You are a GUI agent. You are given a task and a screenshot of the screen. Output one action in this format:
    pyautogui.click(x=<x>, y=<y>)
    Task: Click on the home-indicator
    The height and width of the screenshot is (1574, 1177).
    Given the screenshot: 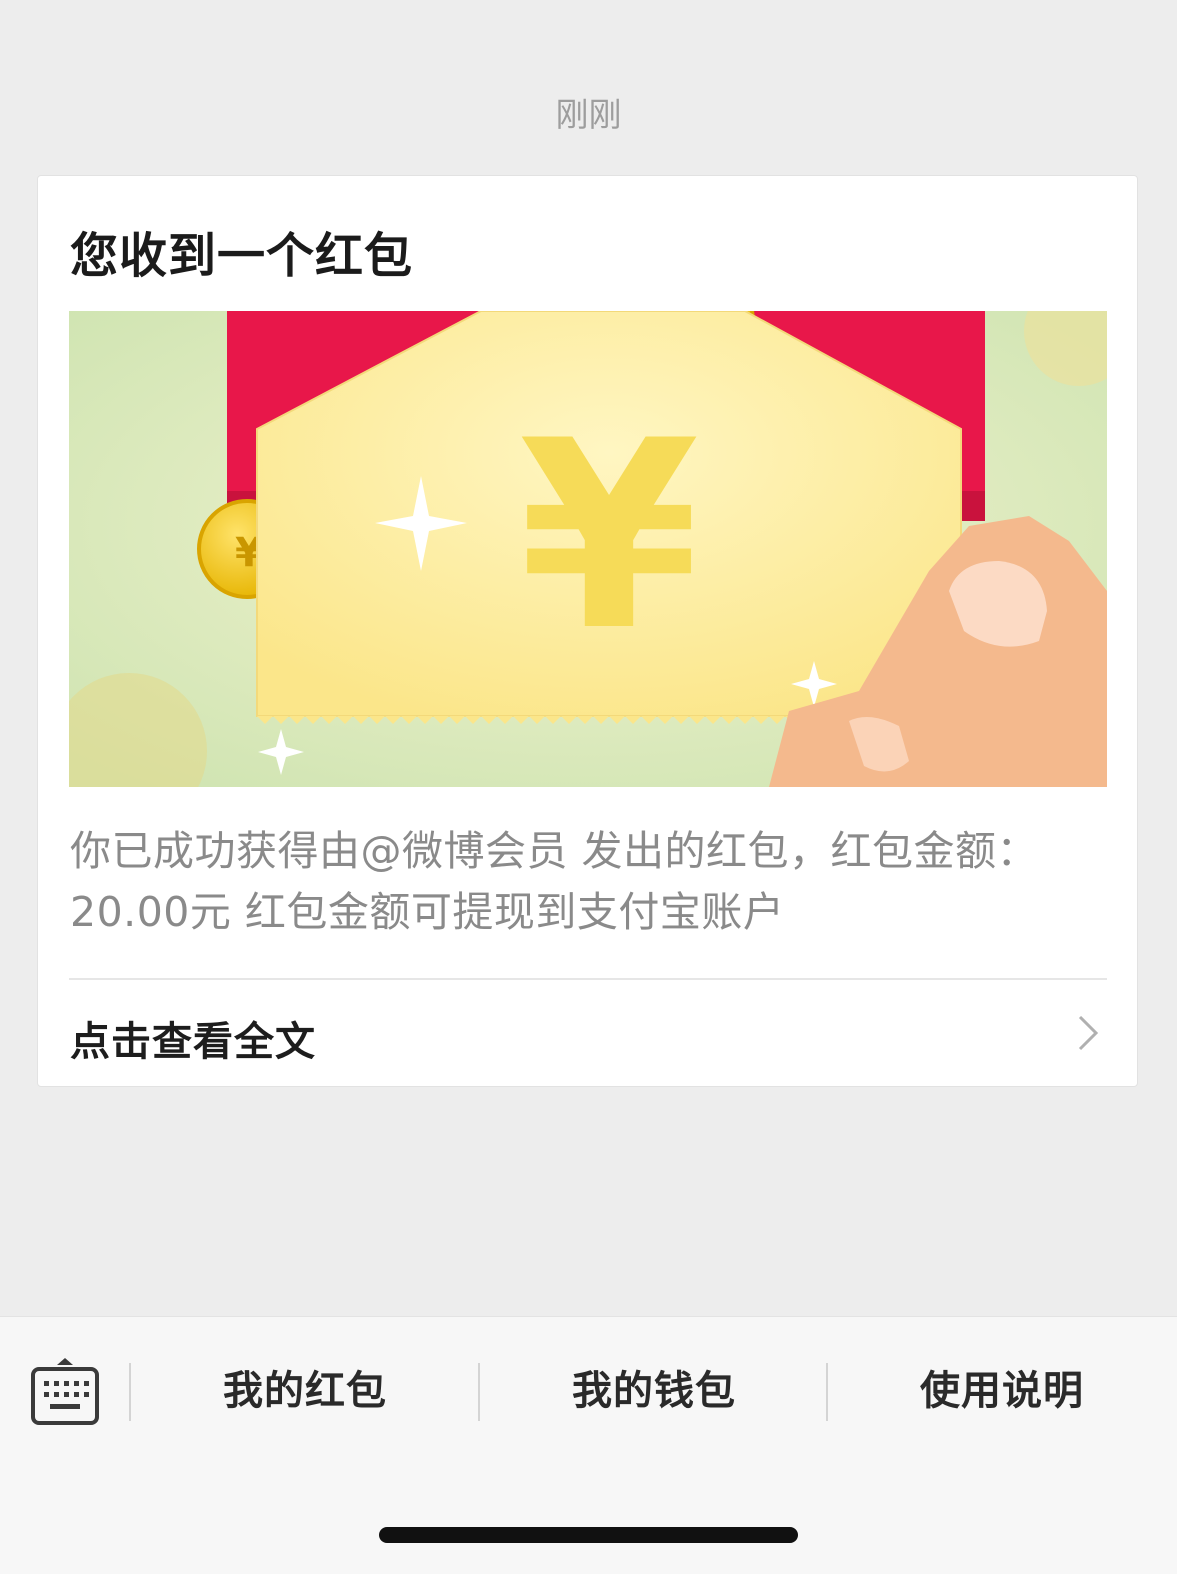 What is the action you would take?
    pyautogui.click(x=588, y=1535)
    